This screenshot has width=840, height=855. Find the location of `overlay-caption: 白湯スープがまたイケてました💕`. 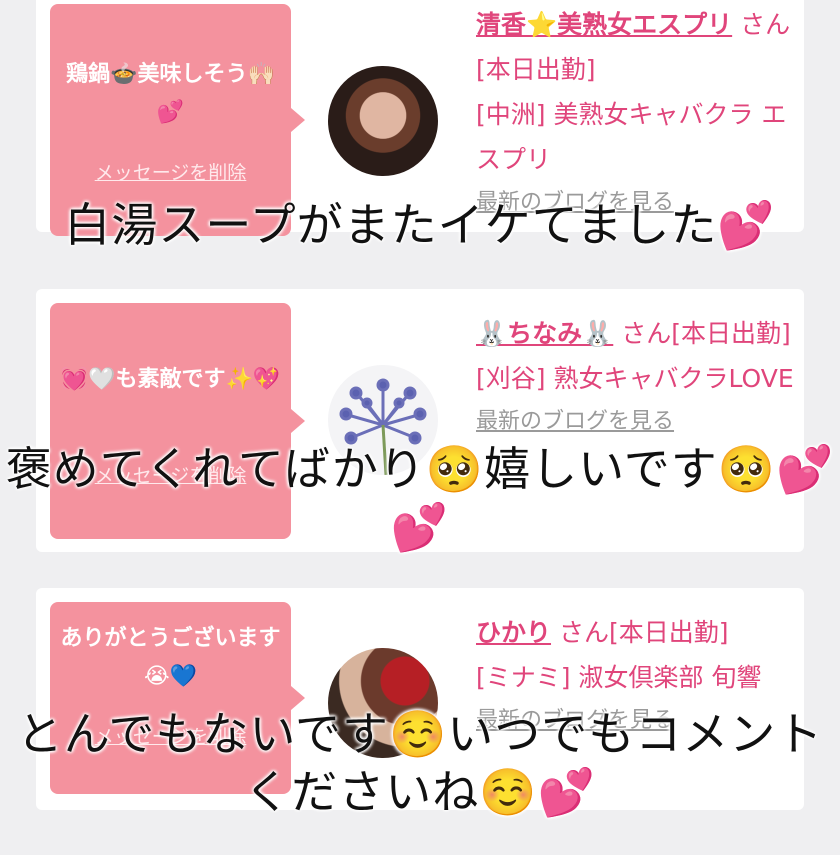

overlay-caption: 白湯スープがまたイケてました💕 is located at coordinates (420, 225).